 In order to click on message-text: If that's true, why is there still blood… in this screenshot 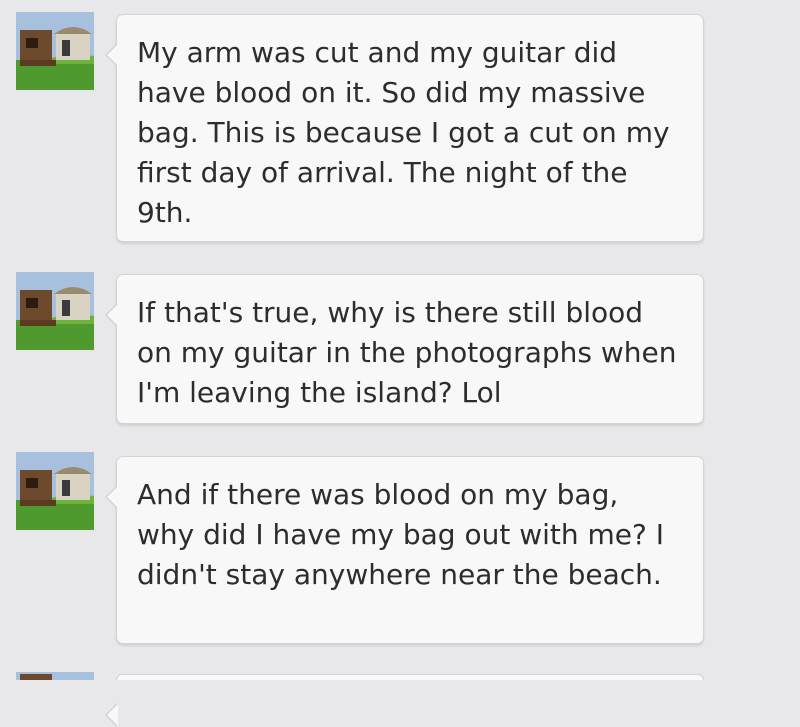, I will do `click(407, 352)`.